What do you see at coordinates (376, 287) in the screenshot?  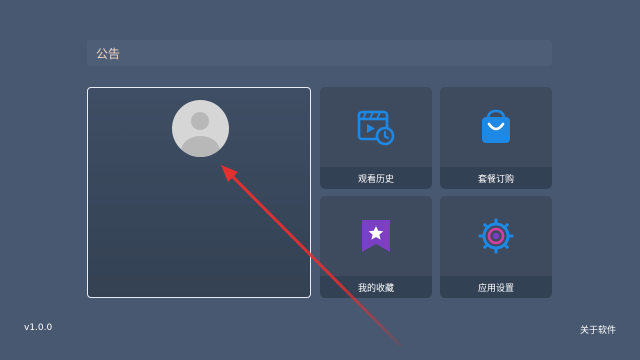 I see `my-favorites-label: 我的收藏` at bounding box center [376, 287].